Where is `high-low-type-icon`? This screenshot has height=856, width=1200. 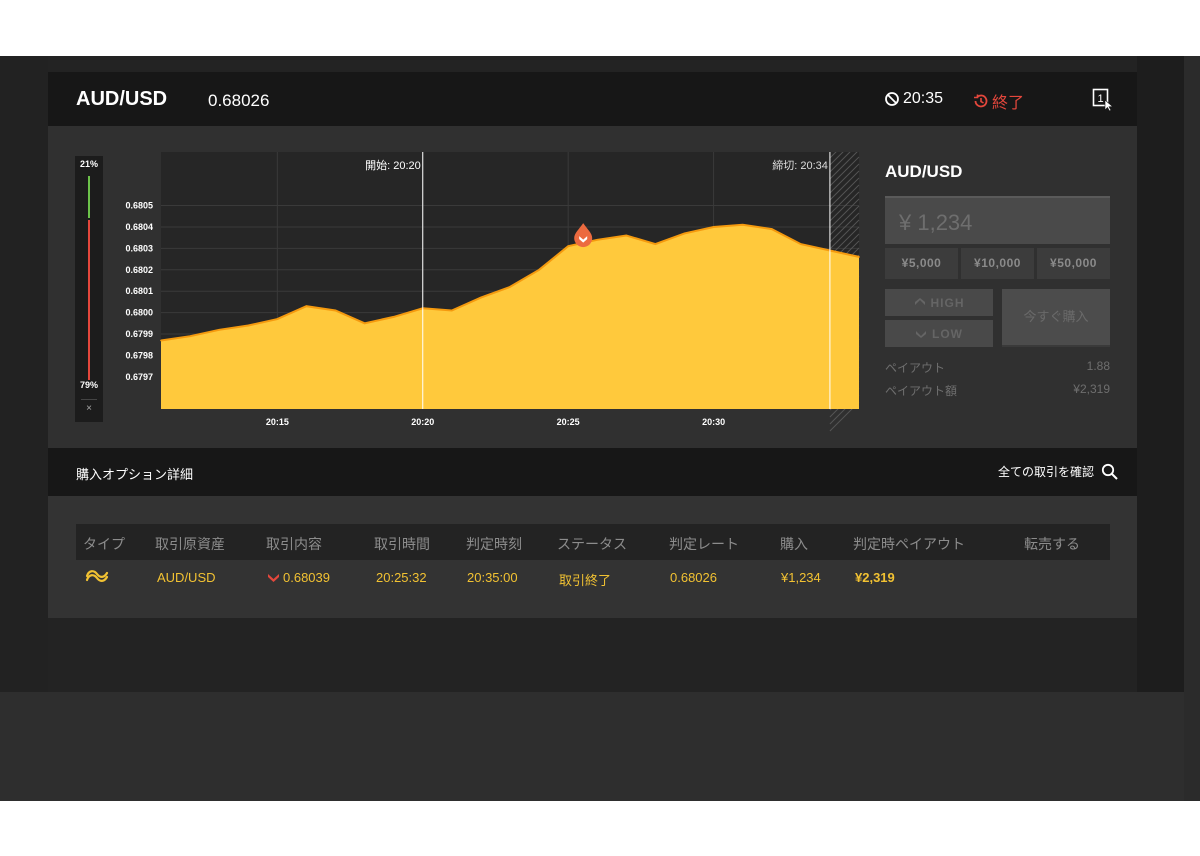
high-low-type-icon is located at coordinates (97, 576).